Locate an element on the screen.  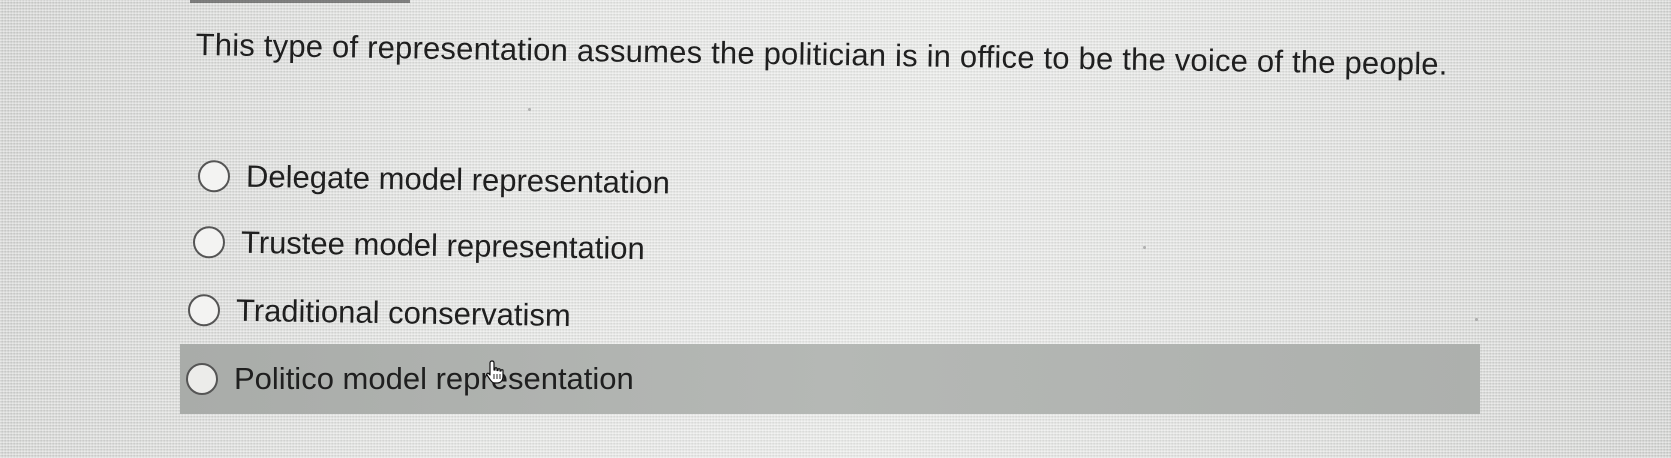
option-delegate-model: Delegate model representation is located at coordinates (434, 179).